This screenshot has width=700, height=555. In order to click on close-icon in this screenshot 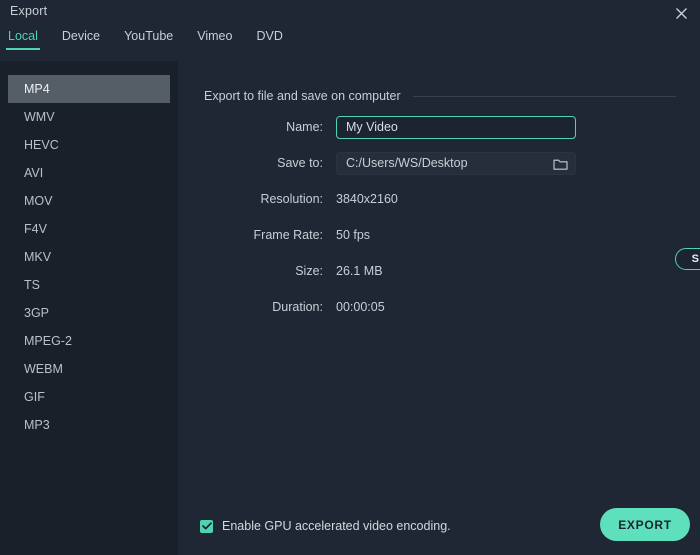, I will do `click(681, 13)`.